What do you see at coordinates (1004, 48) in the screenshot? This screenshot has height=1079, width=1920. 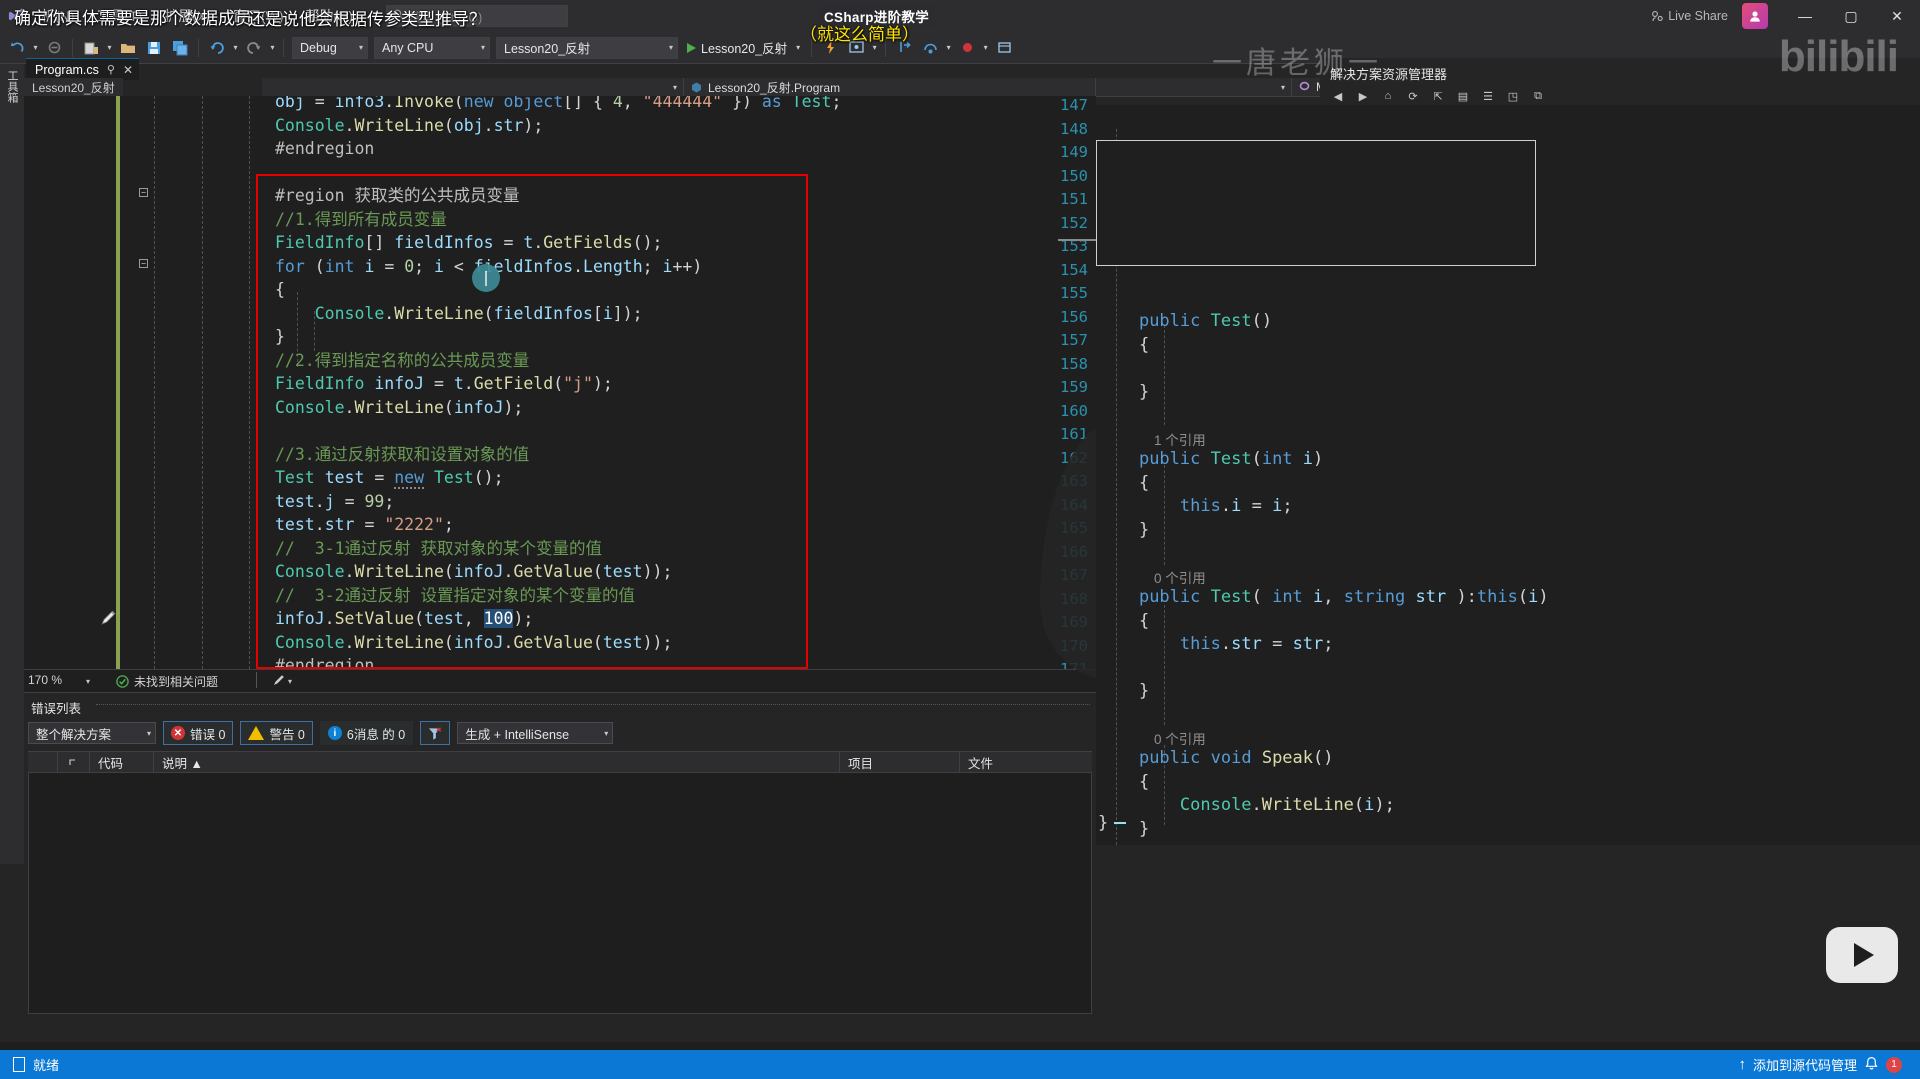 I see `memory-window-button` at bounding box center [1004, 48].